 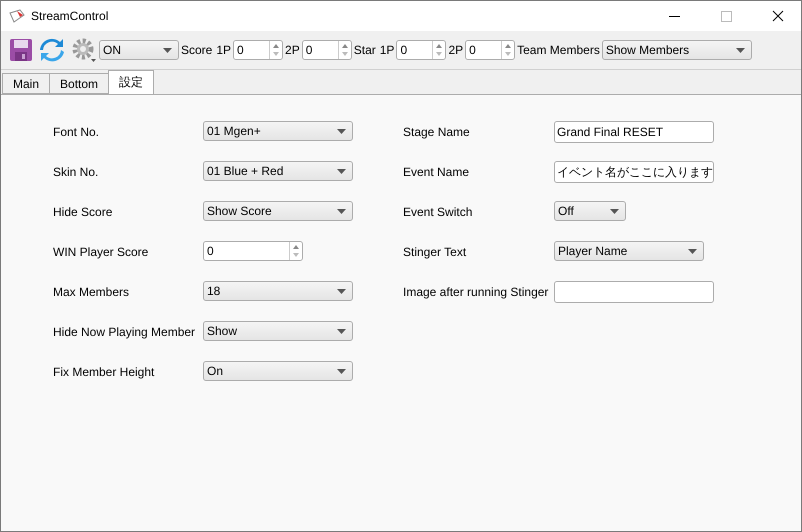 What do you see at coordinates (634, 292) in the screenshot?
I see `text-field` at bounding box center [634, 292].